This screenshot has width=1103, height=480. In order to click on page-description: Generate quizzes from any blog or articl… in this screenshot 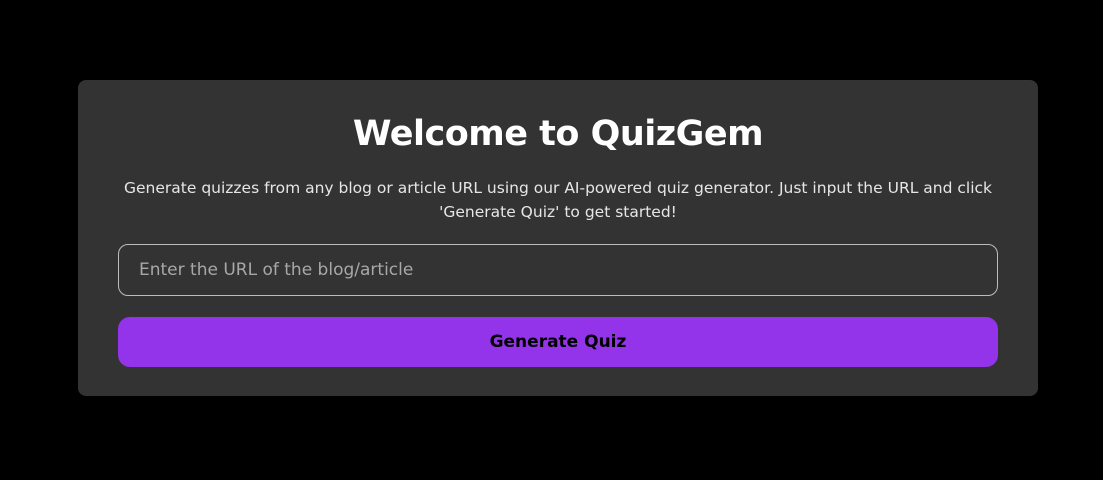, I will do `click(558, 200)`.